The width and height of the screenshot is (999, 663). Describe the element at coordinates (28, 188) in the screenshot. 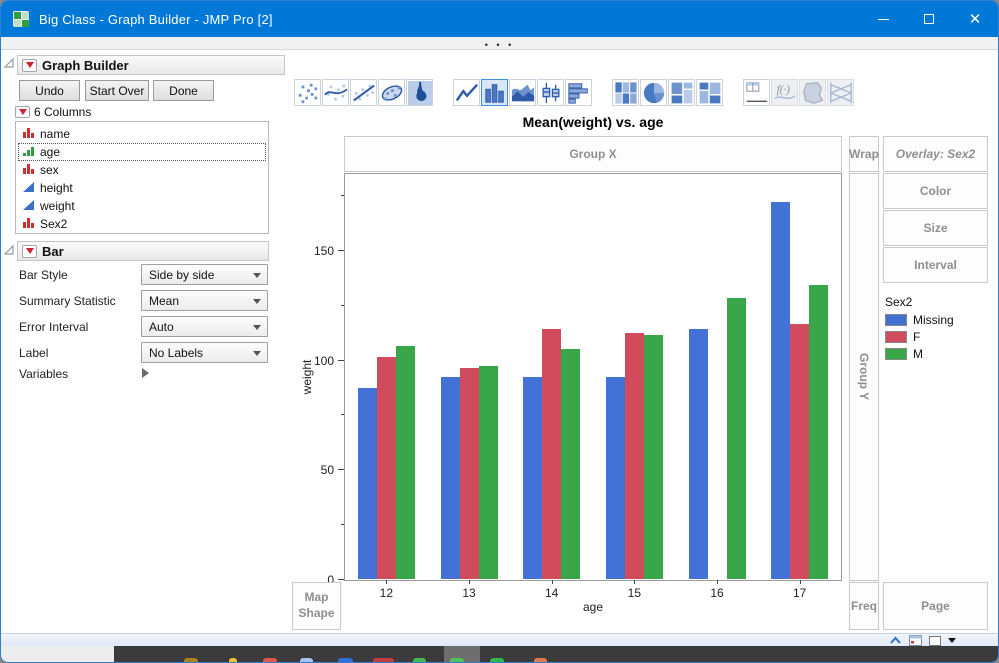

I see `continuous-column-icon` at that location.